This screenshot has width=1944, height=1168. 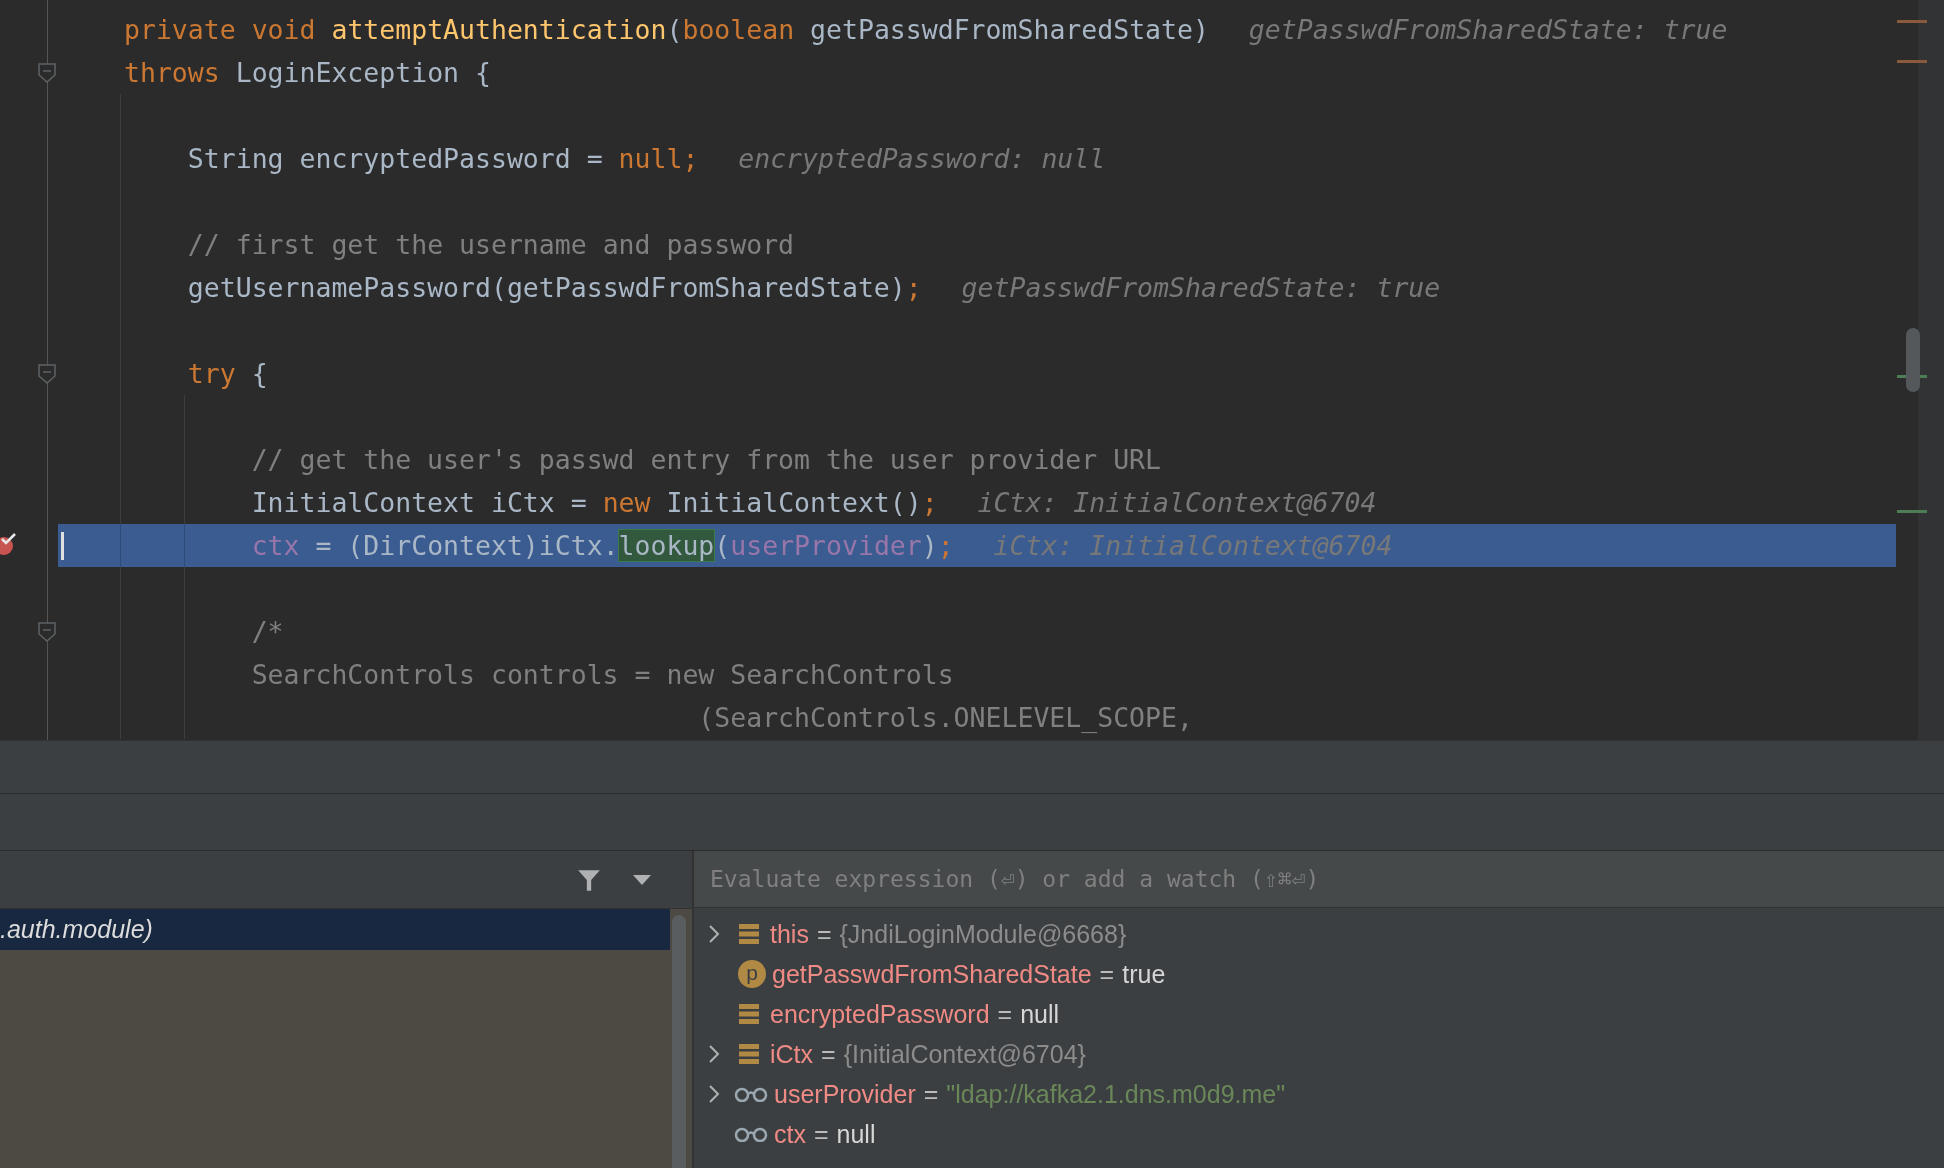 What do you see at coordinates (977, 72) in the screenshot?
I see `code-line: throws LoginException {` at bounding box center [977, 72].